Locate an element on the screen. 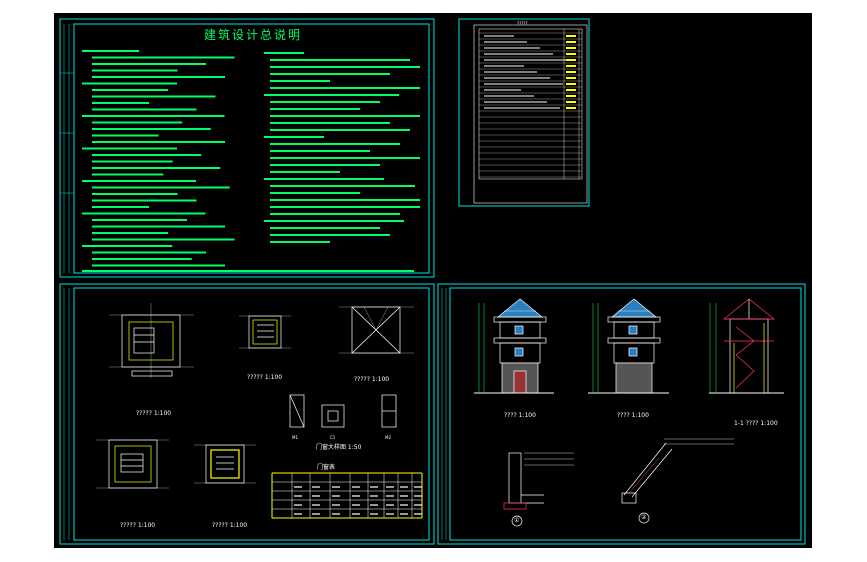 Image resolution: width=867 pixels, height=562 pixels. elevation-1-caption: ???? 1:100 is located at coordinates (520, 415).